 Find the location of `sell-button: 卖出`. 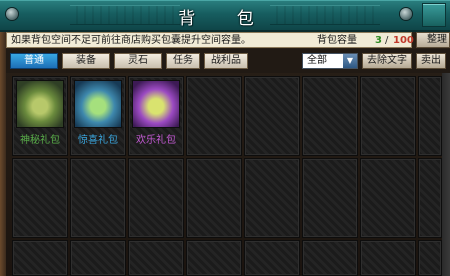

sell-button: 卖出 is located at coordinates (431, 61).